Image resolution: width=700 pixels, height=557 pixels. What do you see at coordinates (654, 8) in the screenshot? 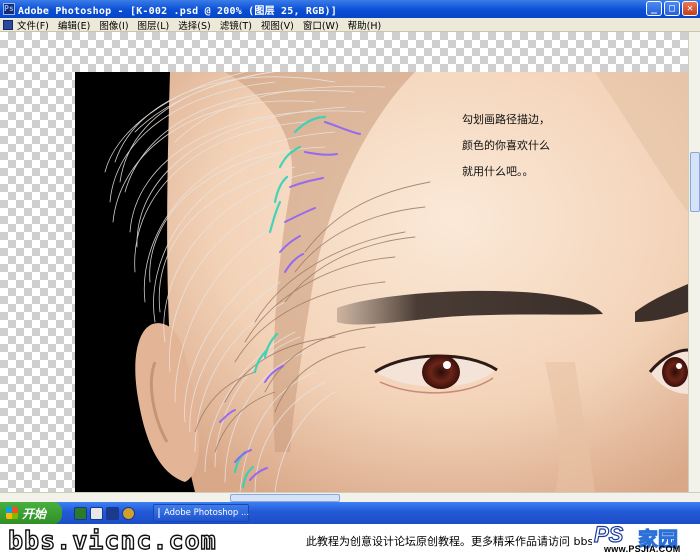
I see `minimize-button: _` at bounding box center [654, 8].